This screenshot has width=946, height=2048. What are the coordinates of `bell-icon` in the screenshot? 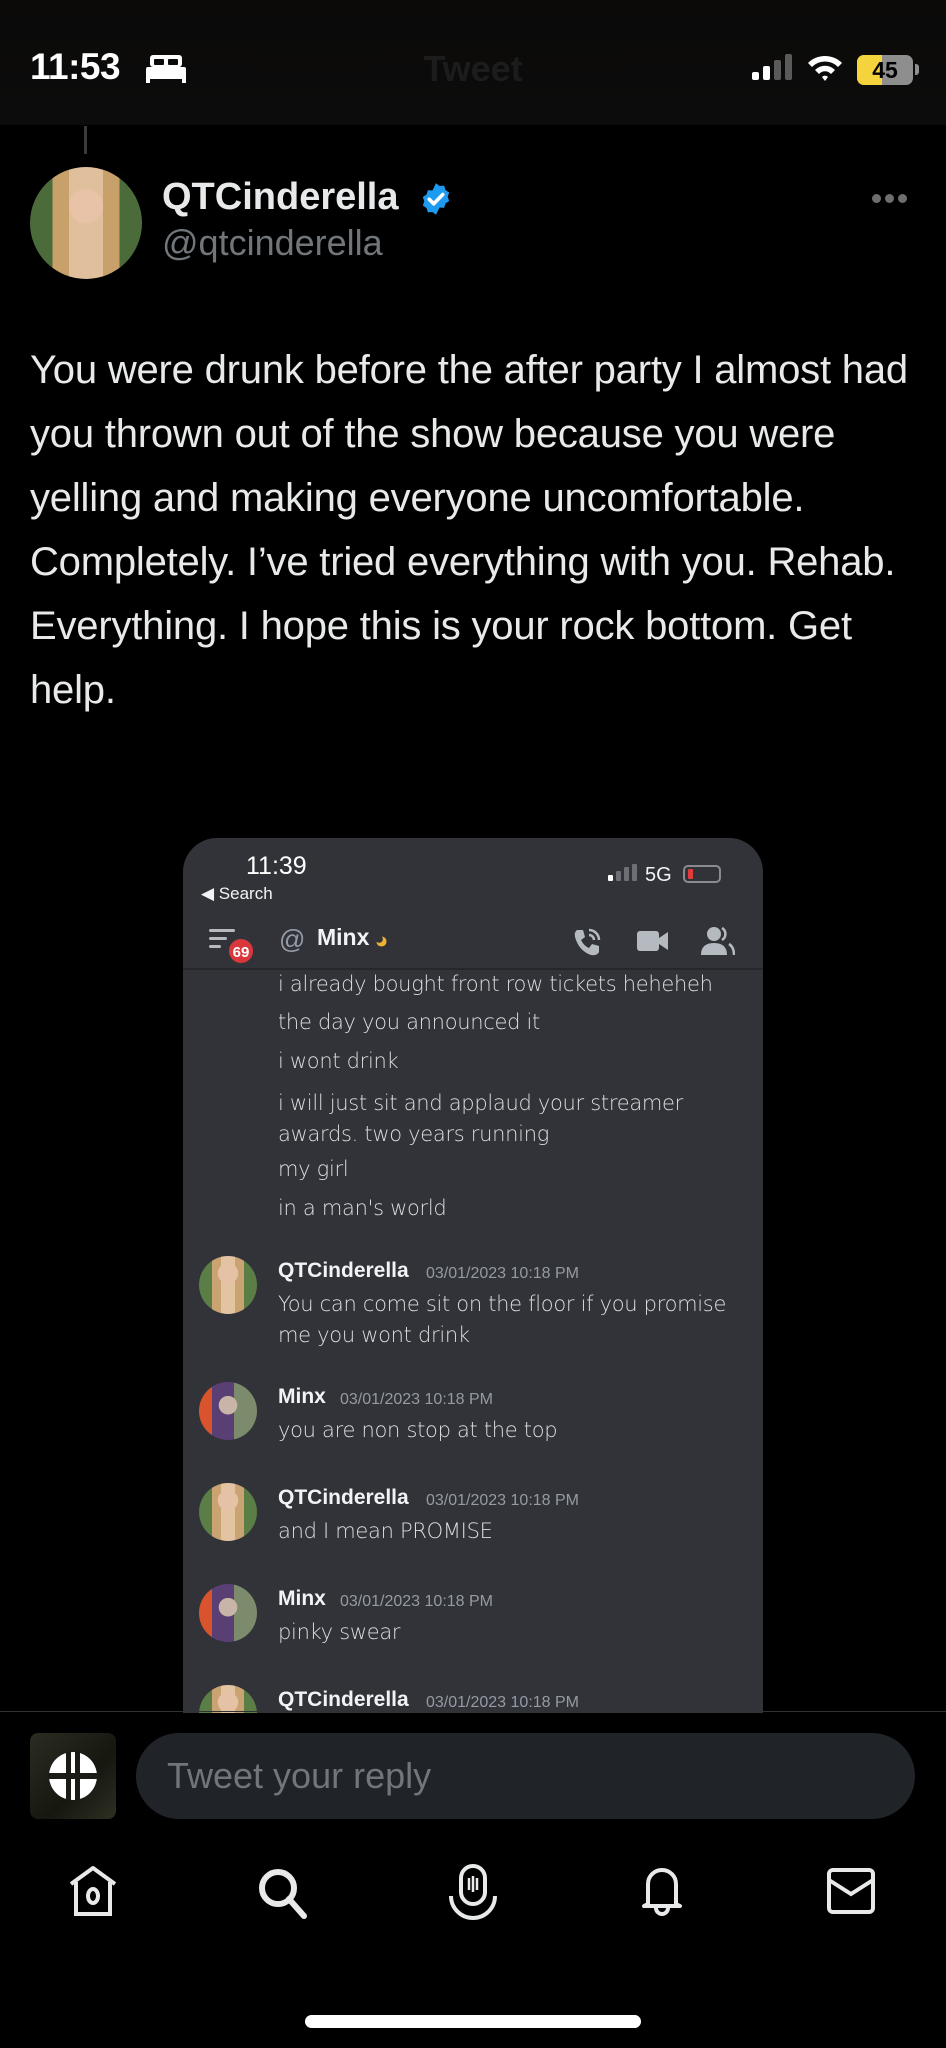 It's located at (662, 1892).